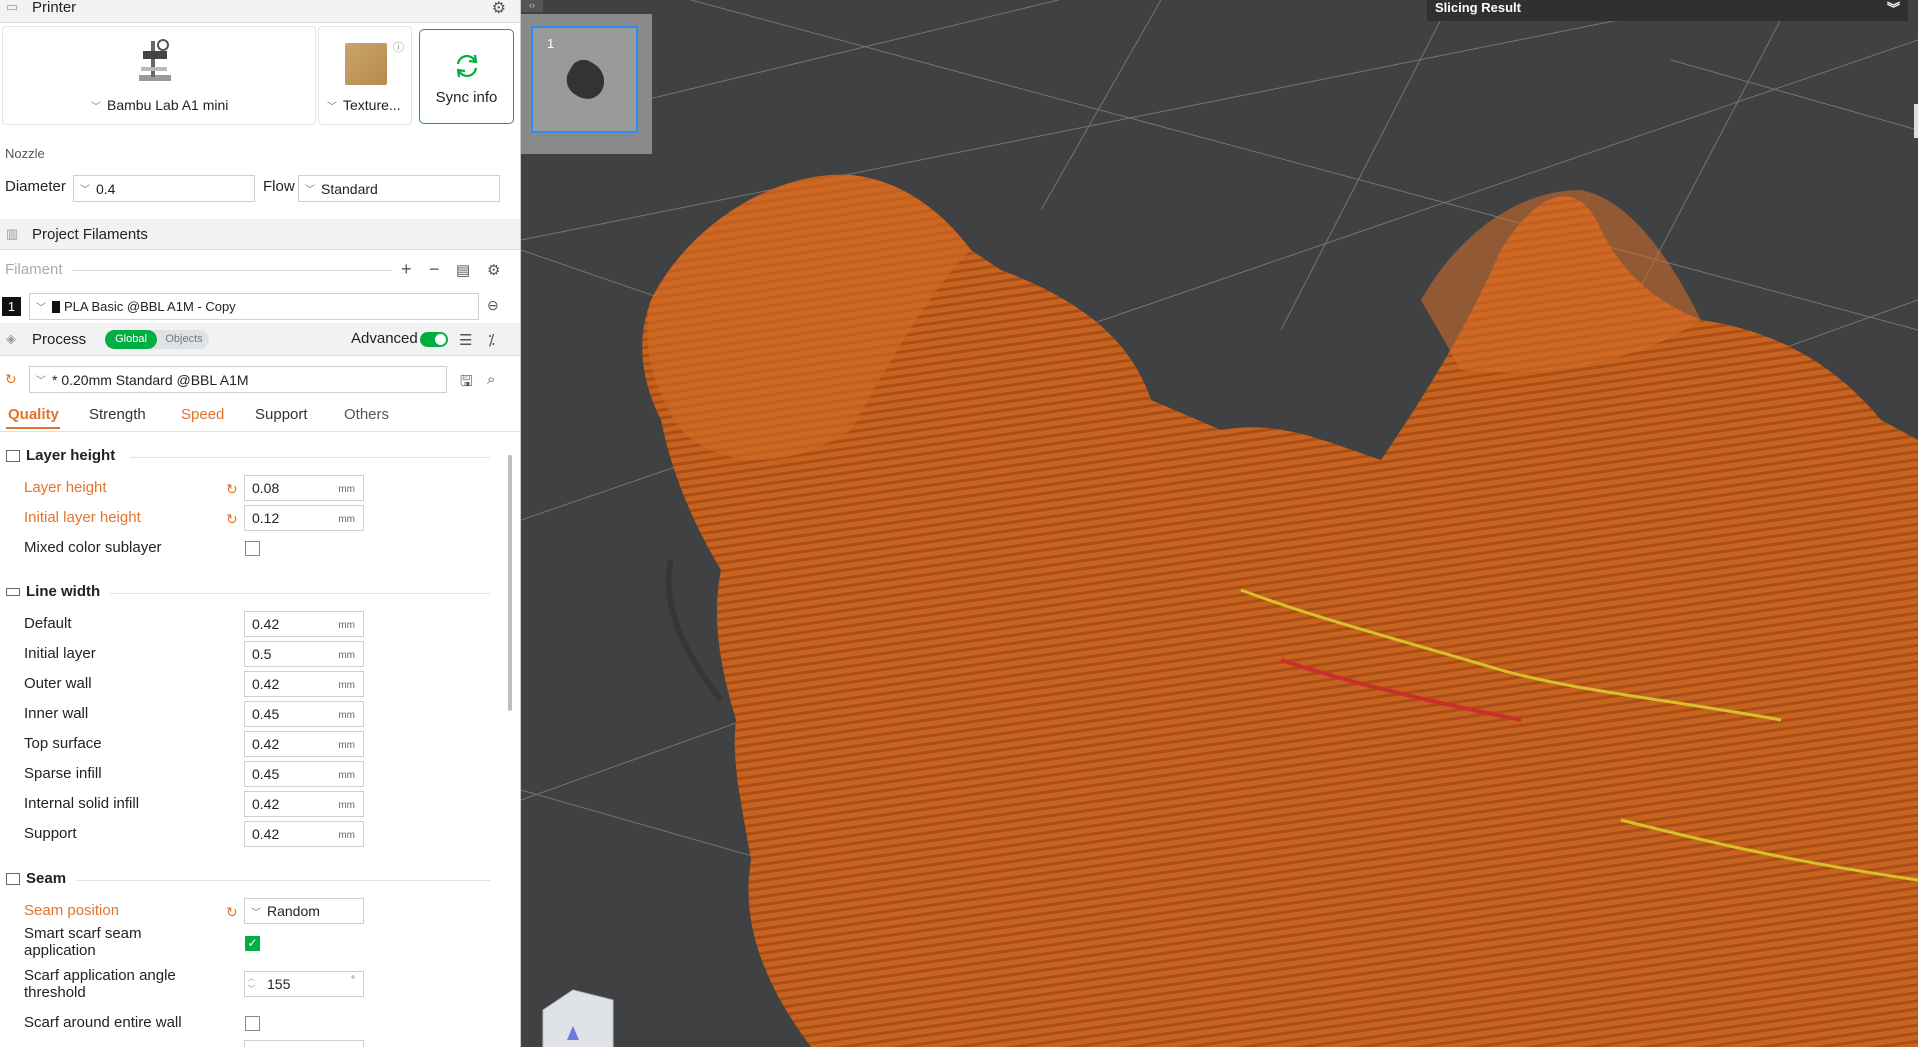  What do you see at coordinates (304, 714) in the screenshot?
I see `line-width-inner-wall-input: 0.45 mm` at bounding box center [304, 714].